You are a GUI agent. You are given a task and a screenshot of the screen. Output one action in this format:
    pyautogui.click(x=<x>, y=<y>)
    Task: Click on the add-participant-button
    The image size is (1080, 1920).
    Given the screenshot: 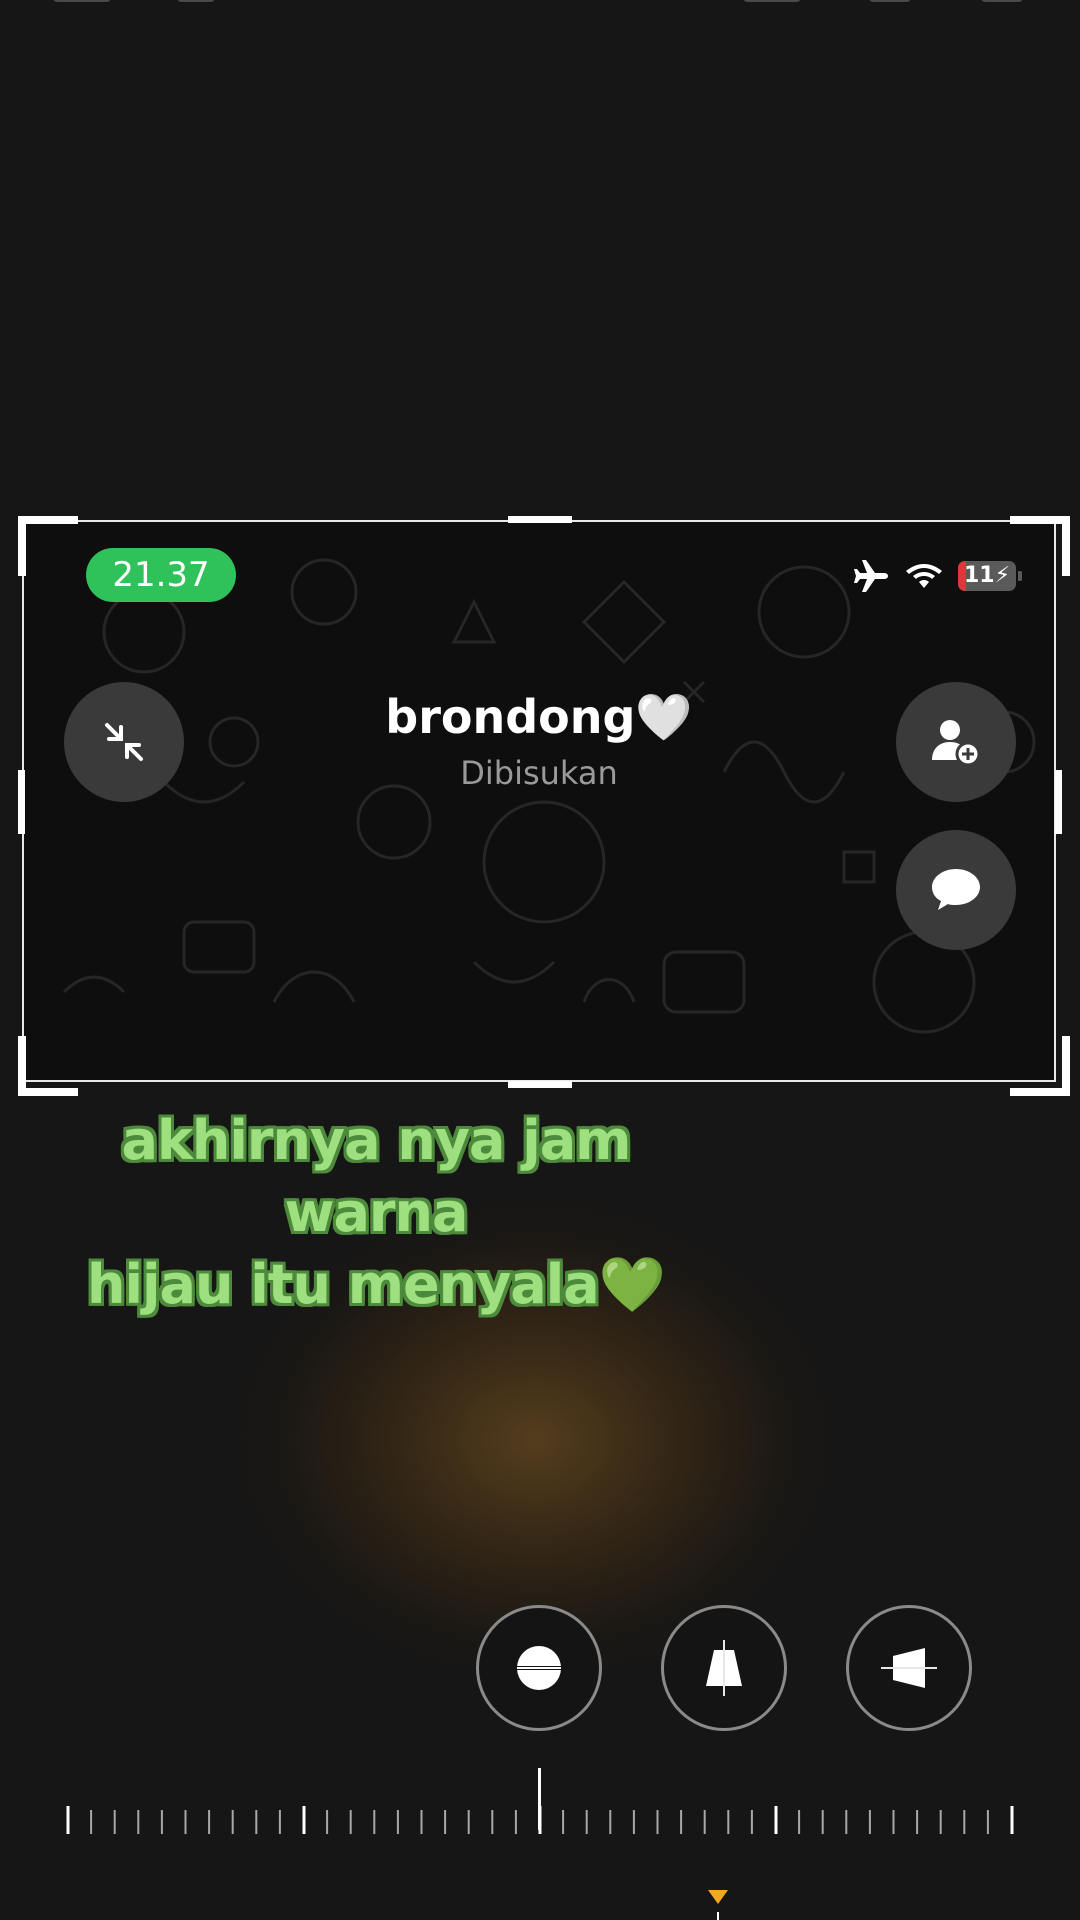 What is the action you would take?
    pyautogui.click(x=956, y=742)
    